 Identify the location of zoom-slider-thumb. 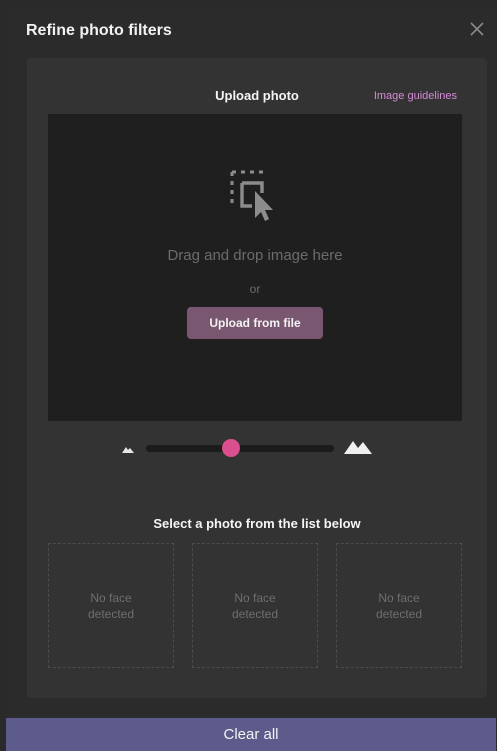
(230, 448).